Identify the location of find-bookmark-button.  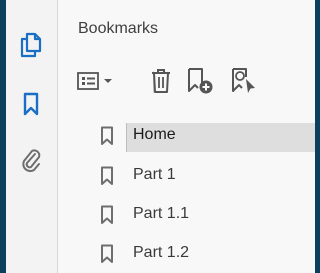
(244, 81).